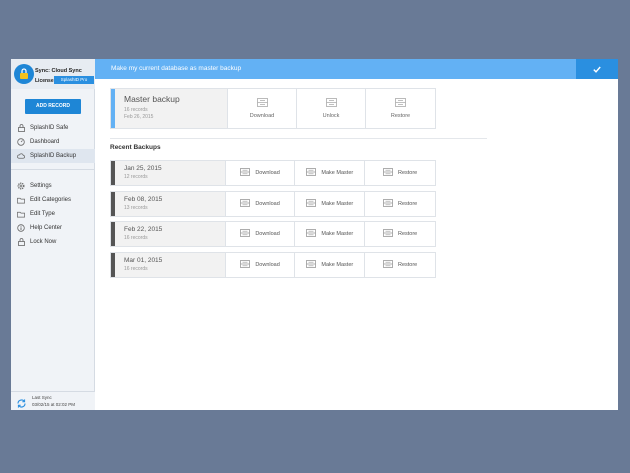  Describe the element at coordinates (152, 99) in the screenshot. I see `master-title: Master backup` at that location.